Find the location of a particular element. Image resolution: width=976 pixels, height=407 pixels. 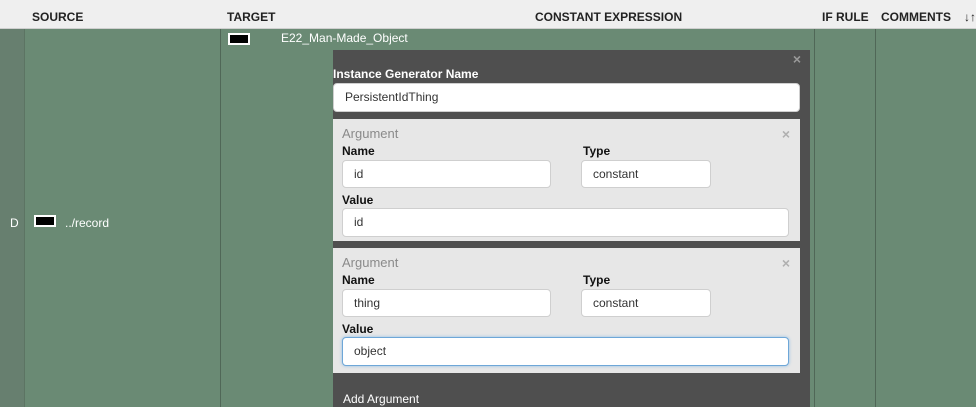

add-argument-button: Add Argument is located at coordinates (381, 399).